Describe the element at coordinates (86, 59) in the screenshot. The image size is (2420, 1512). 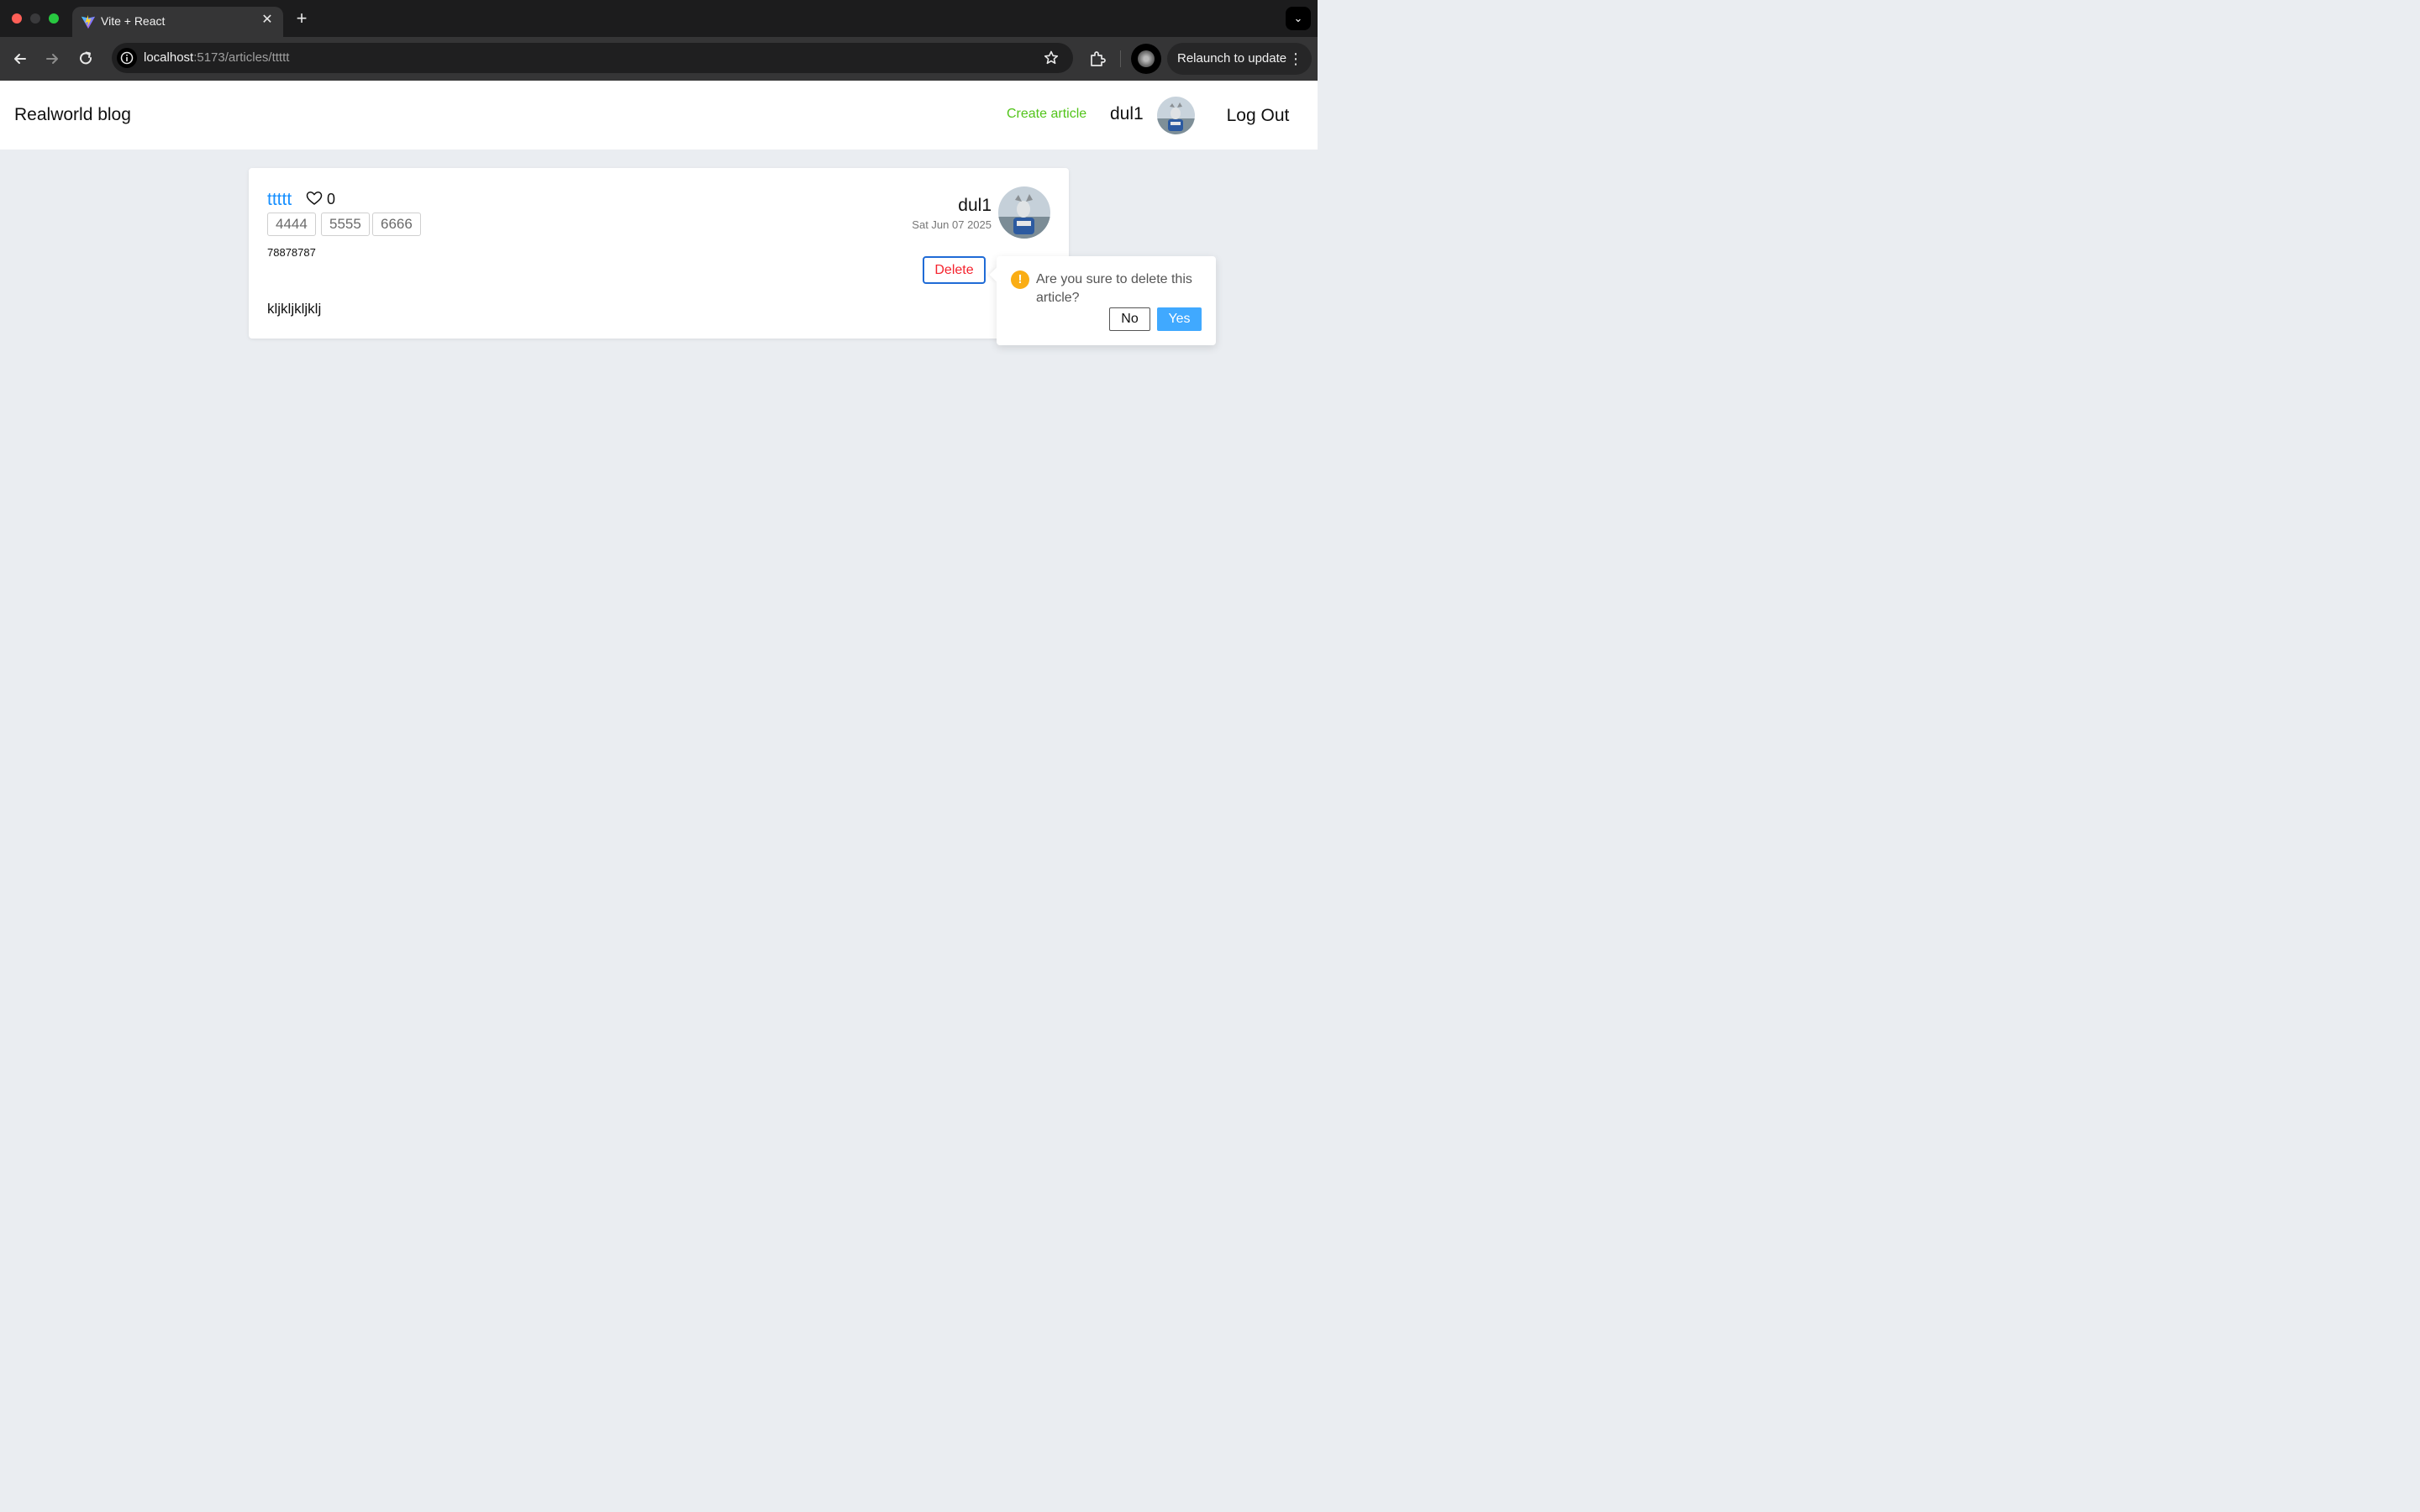
I see `reload-icon` at that location.